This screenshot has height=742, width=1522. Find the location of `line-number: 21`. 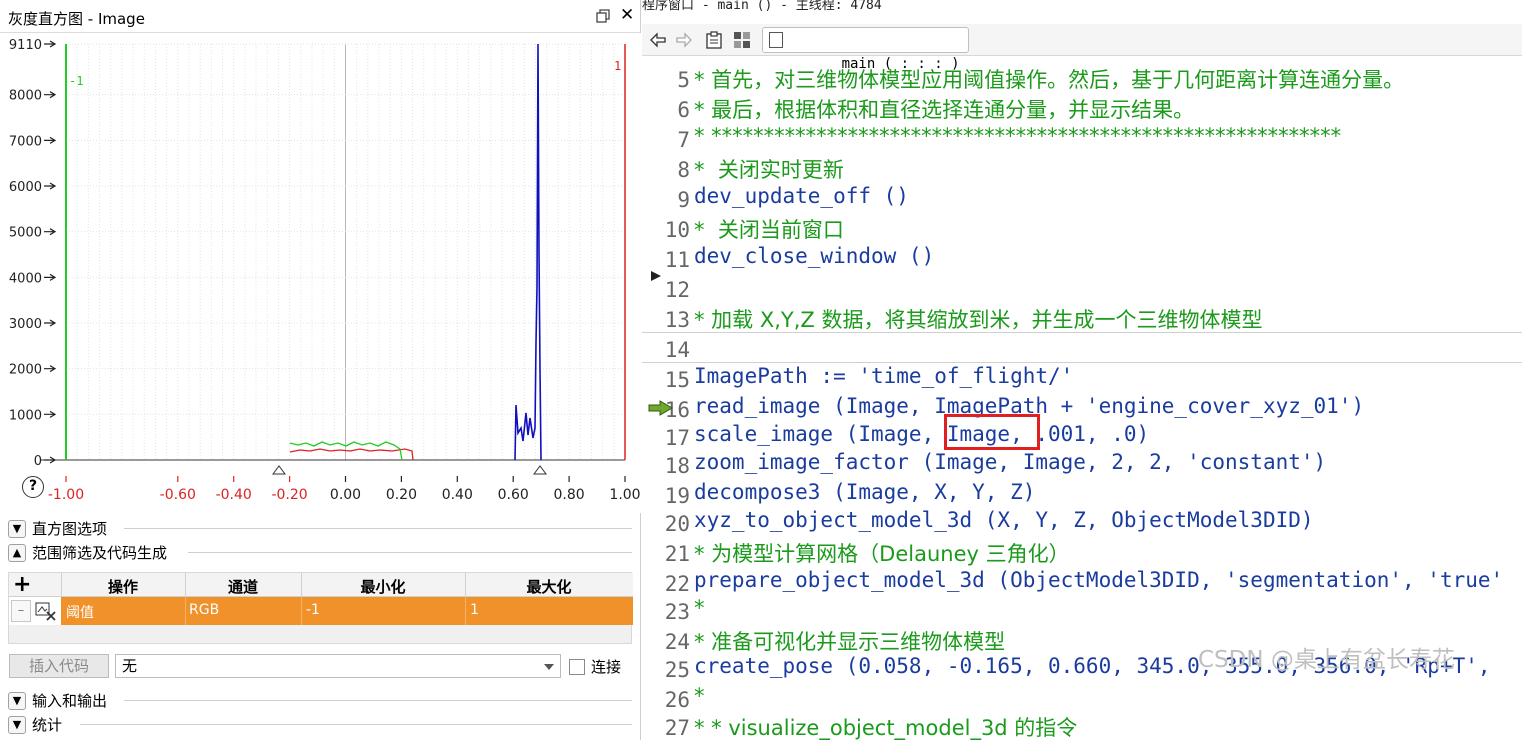

line-number: 21 is located at coordinates (666, 554).